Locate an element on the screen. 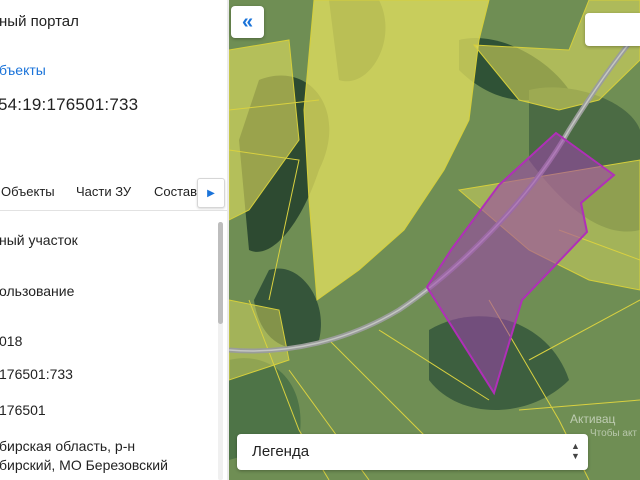 The image size is (640, 480). map-search-box is located at coordinates (612, 29).